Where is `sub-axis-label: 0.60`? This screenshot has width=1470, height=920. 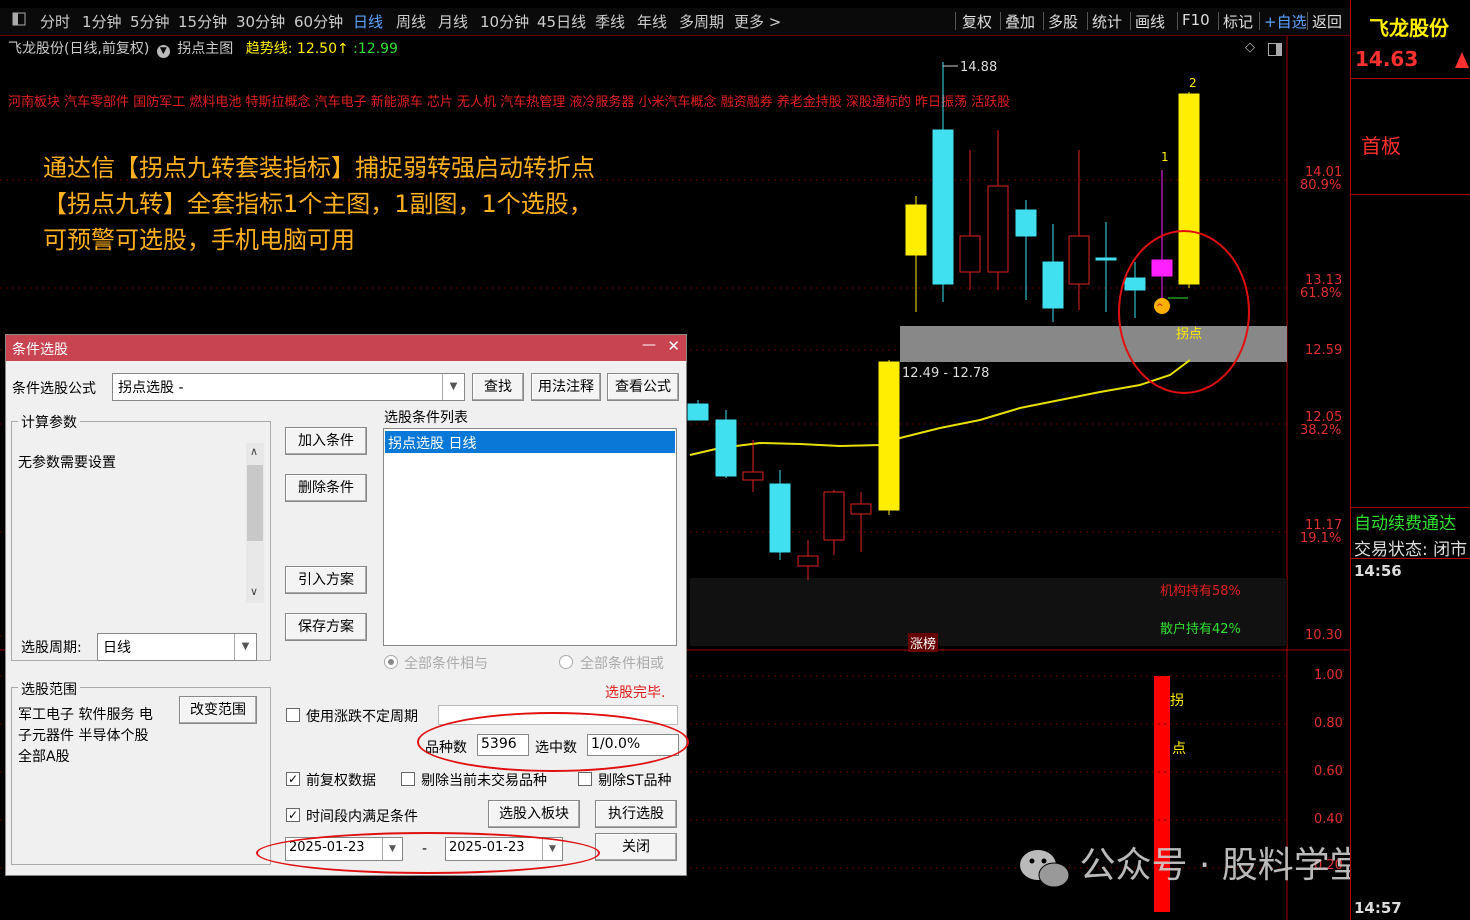
sub-axis-label: 0.60 is located at coordinates (1328, 771).